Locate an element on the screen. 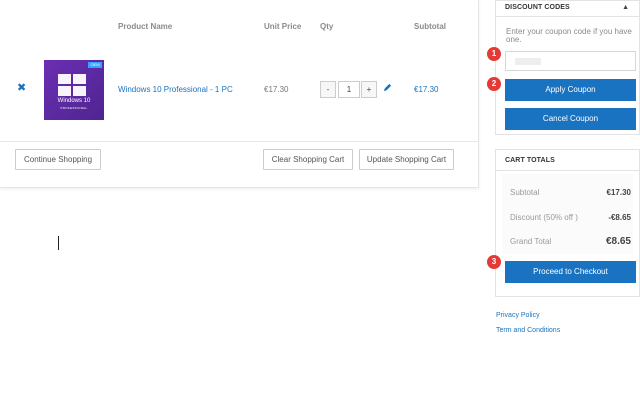  step-marker-3: 3 is located at coordinates (494, 262).